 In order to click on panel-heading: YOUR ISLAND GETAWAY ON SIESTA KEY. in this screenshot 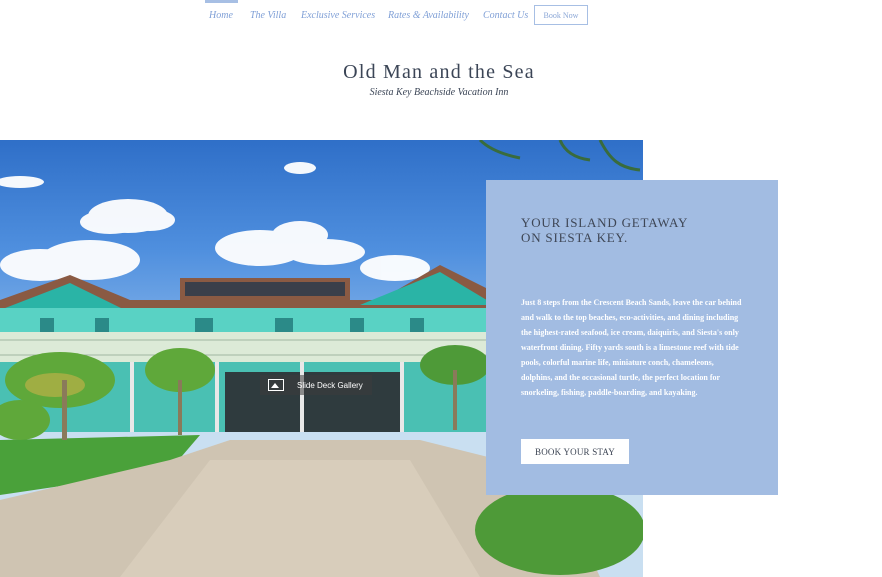, I will do `click(636, 230)`.